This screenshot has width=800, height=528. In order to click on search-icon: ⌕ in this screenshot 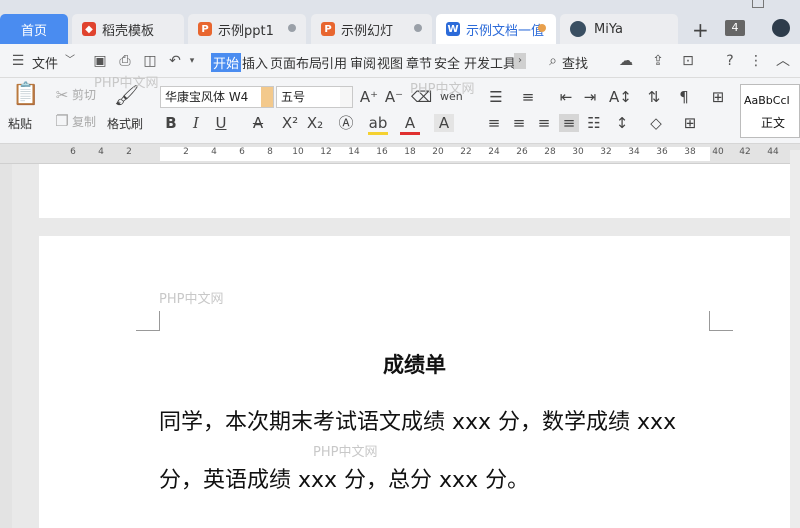, I will do `click(553, 61)`.